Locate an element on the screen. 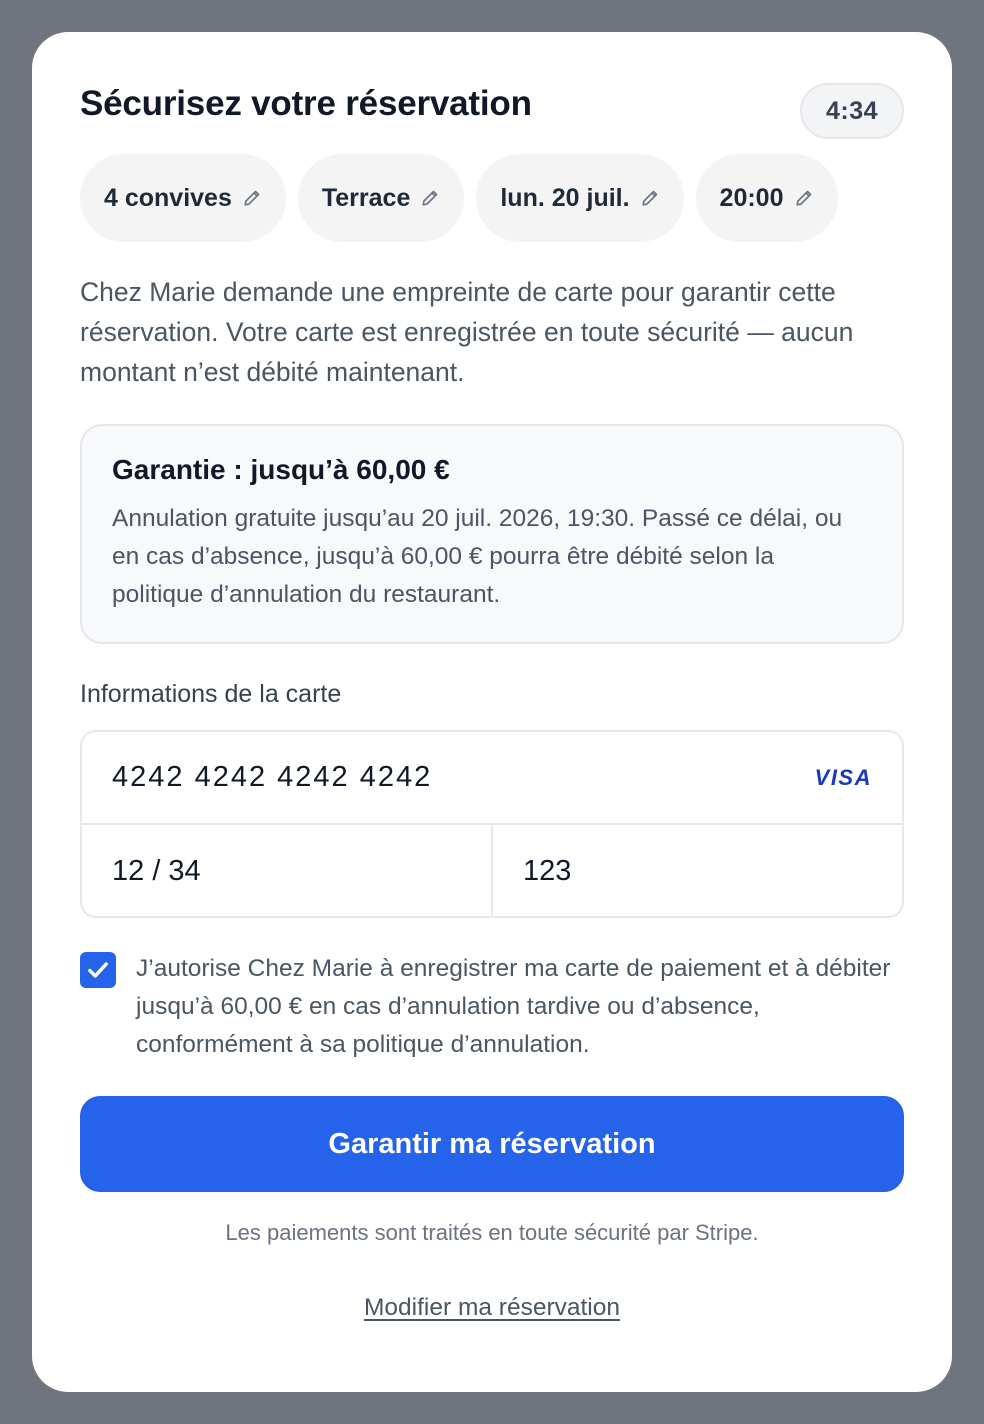 The height and width of the screenshot is (1424, 984). guarantee-title: Garantie : jusqu’à 60,00 € is located at coordinates (281, 469).